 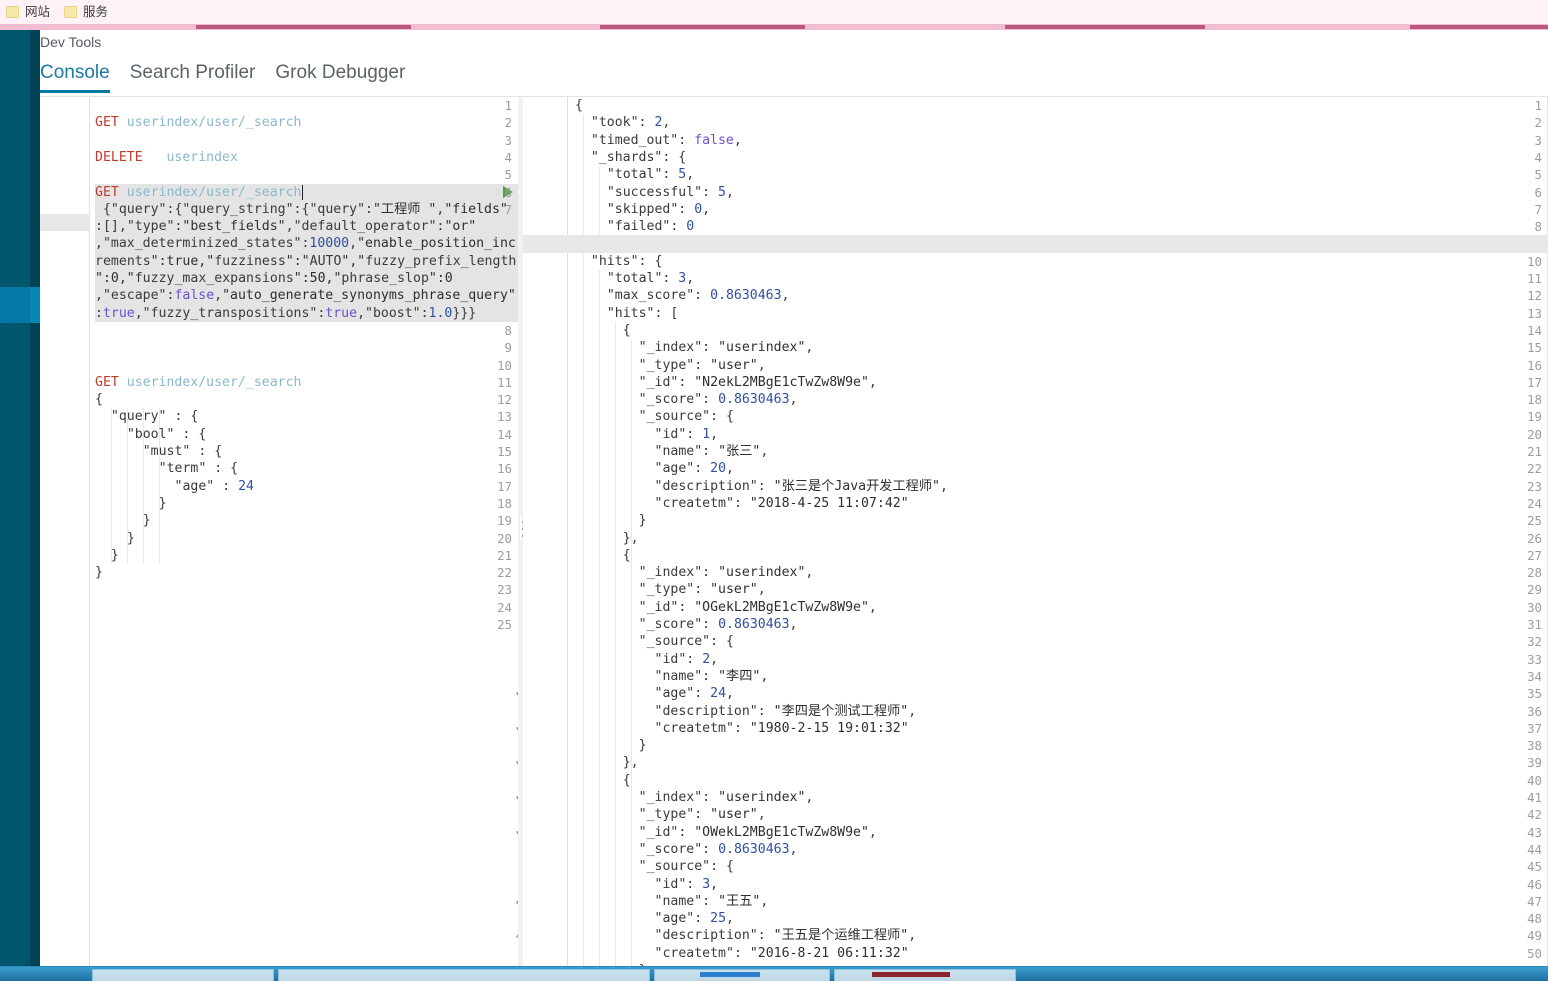 What do you see at coordinates (658, 140) in the screenshot?
I see `code-line: "timed_out": false,` at bounding box center [658, 140].